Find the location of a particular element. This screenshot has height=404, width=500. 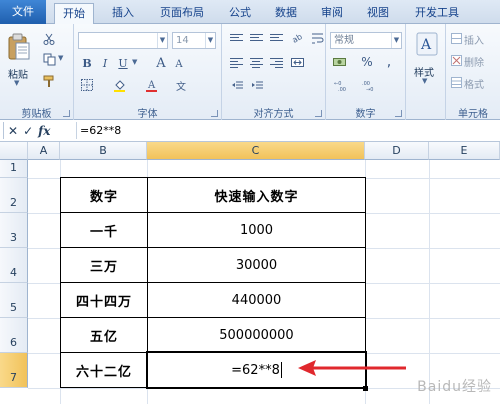

row-header-3: 3 is located at coordinates (14, 230).